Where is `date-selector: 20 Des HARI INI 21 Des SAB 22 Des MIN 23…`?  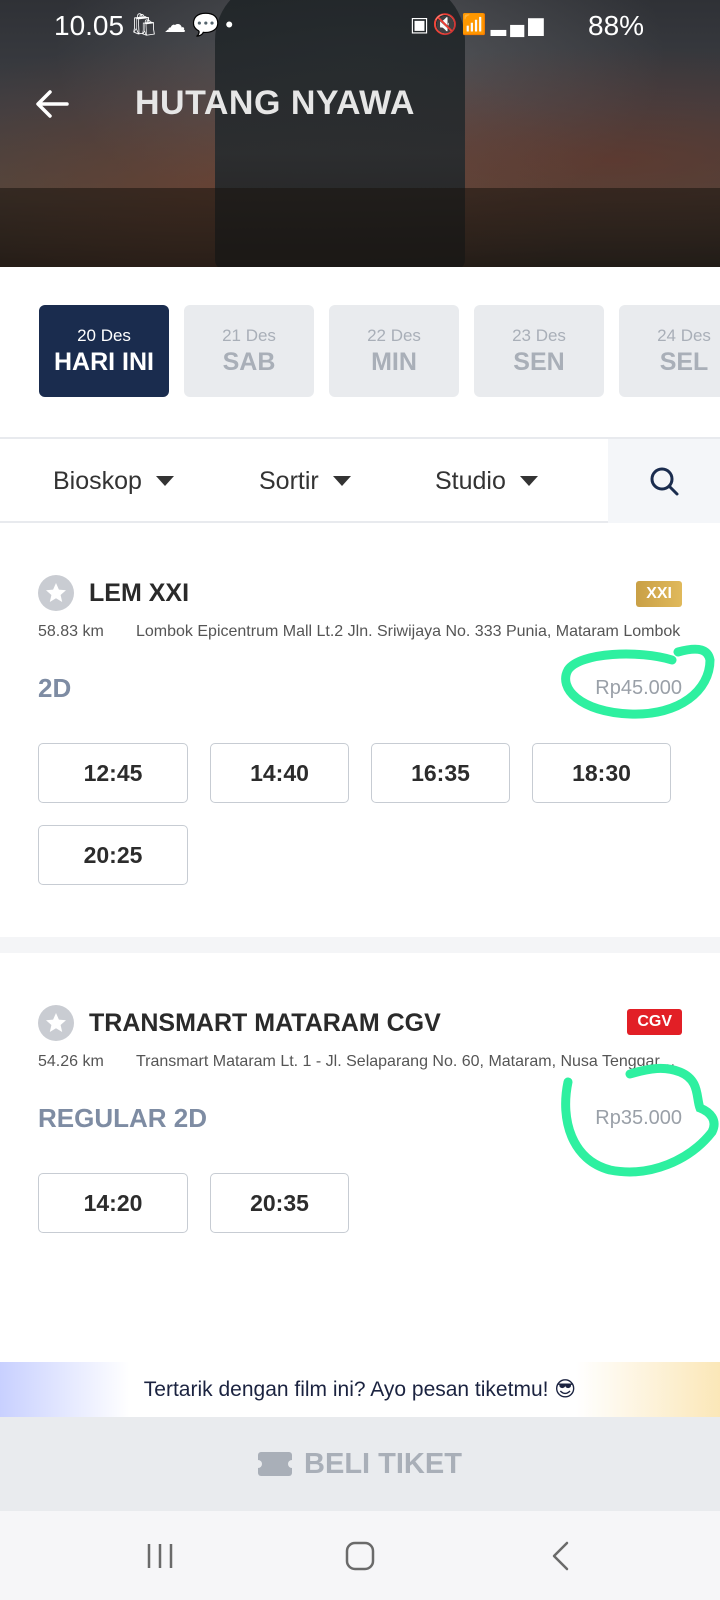 date-selector: 20 Des HARI INI 21 Des SAB 22 Des MIN 23… is located at coordinates (360, 353).